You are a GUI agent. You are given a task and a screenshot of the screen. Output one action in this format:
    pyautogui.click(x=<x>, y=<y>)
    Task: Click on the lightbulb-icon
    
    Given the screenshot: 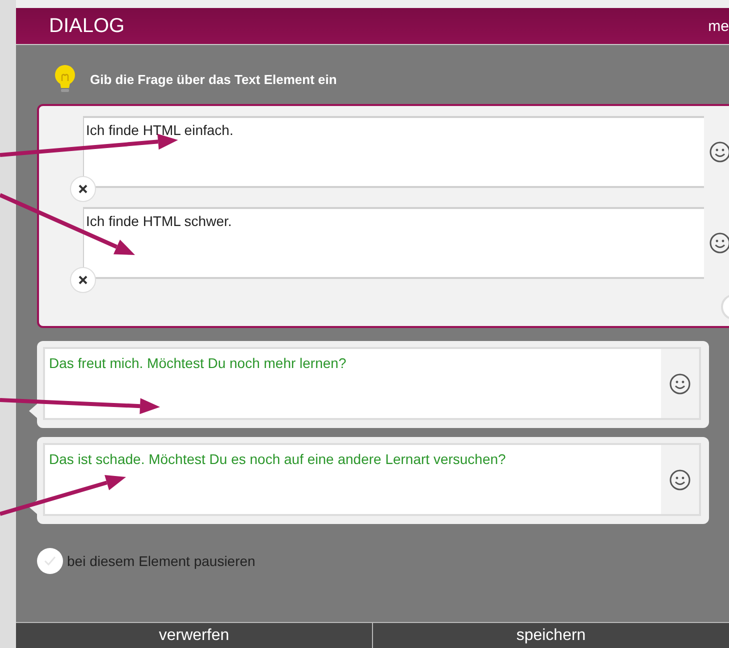 What is the action you would take?
    pyautogui.click(x=65, y=79)
    